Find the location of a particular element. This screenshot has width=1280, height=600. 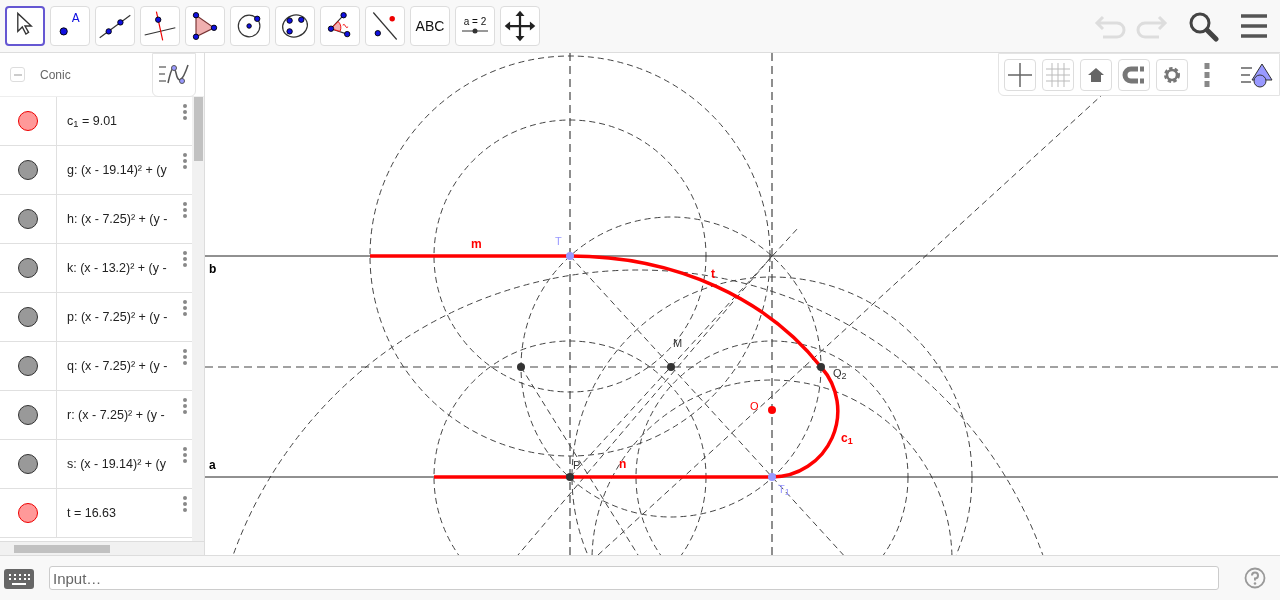

pan-tool-button is located at coordinates (520, 26).